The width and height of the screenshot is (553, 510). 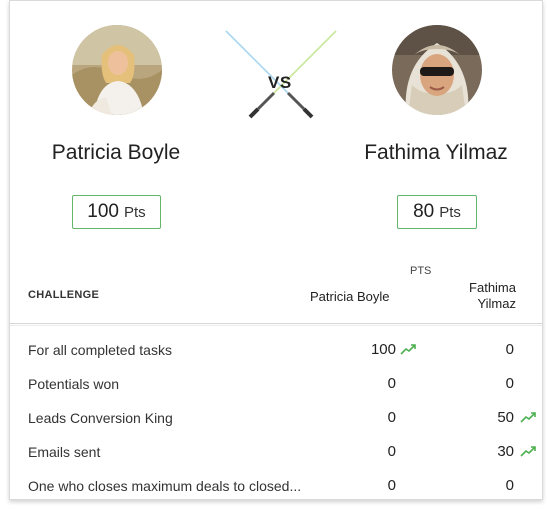 I want to click on challenge-name: For all completed tasks, so click(x=100, y=350).